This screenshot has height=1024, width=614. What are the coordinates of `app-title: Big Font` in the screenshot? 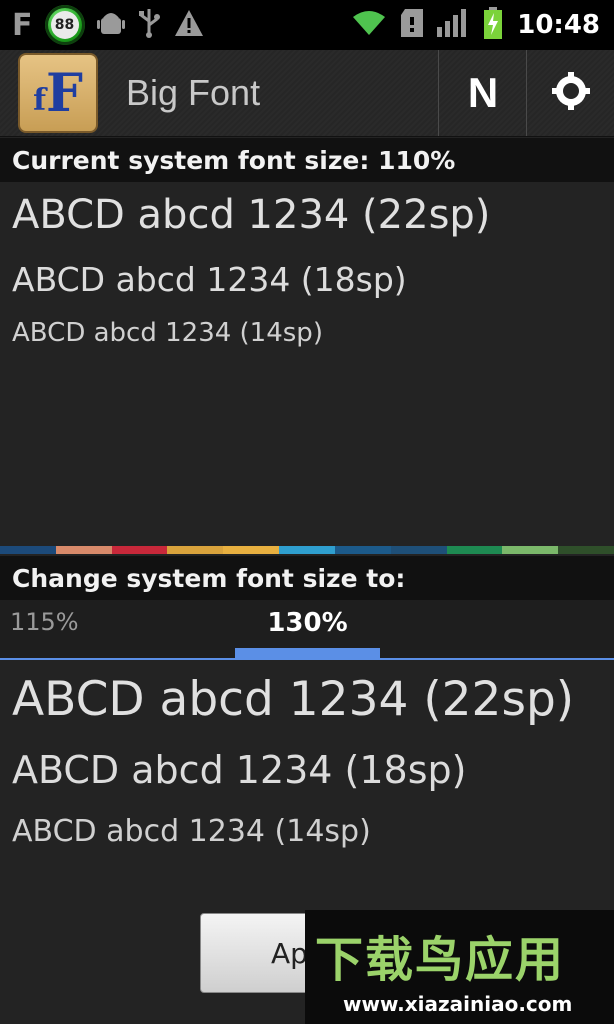 It's located at (193, 92).